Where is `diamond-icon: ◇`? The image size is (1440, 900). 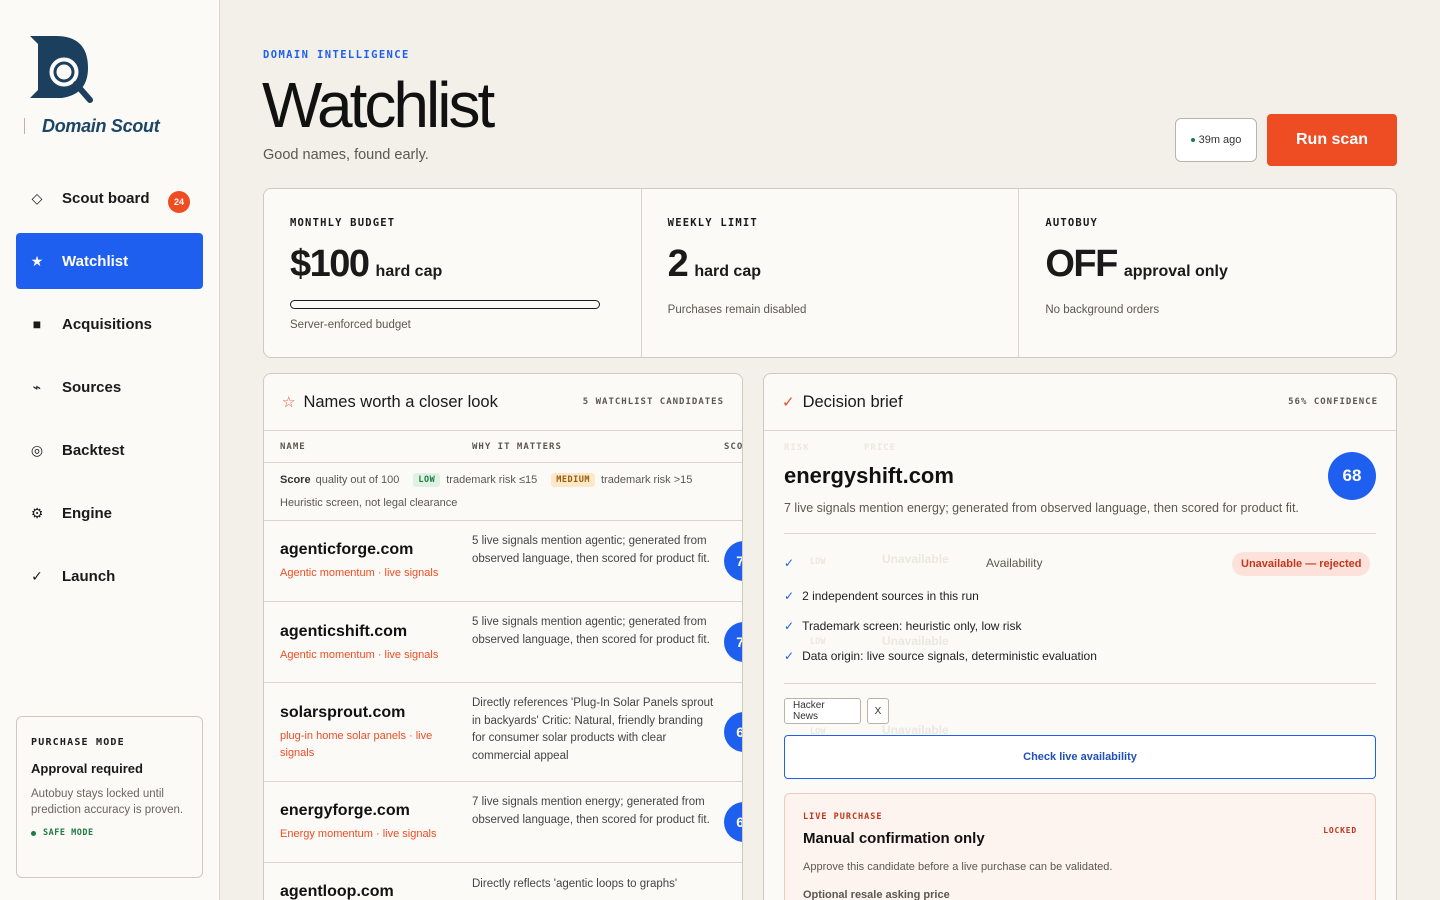
diamond-icon: ◇ is located at coordinates (37, 197).